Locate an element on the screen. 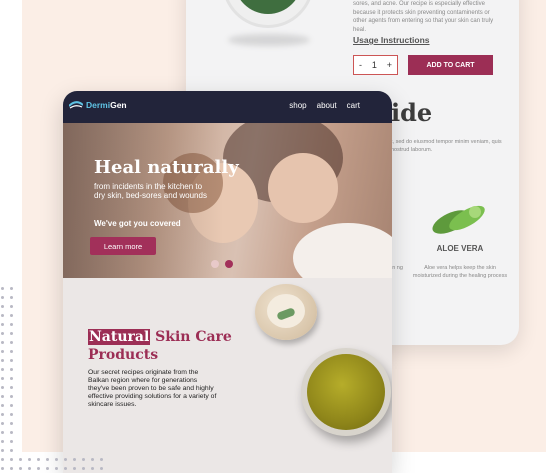 This screenshot has width=559, height=473. cream-jar-image is located at coordinates (288, 313).